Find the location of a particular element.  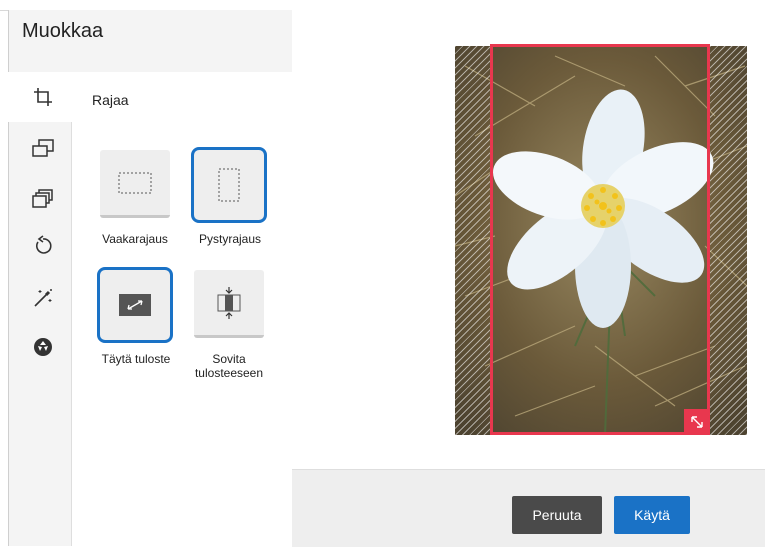

landscape-crop-icon is located at coordinates (135, 182).